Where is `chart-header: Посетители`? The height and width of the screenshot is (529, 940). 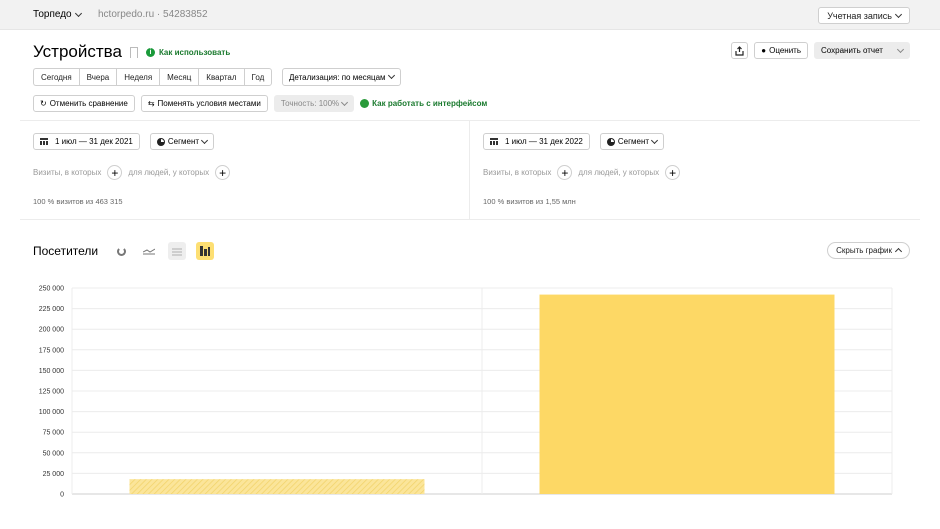 chart-header: Посетители is located at coordinates (124, 251).